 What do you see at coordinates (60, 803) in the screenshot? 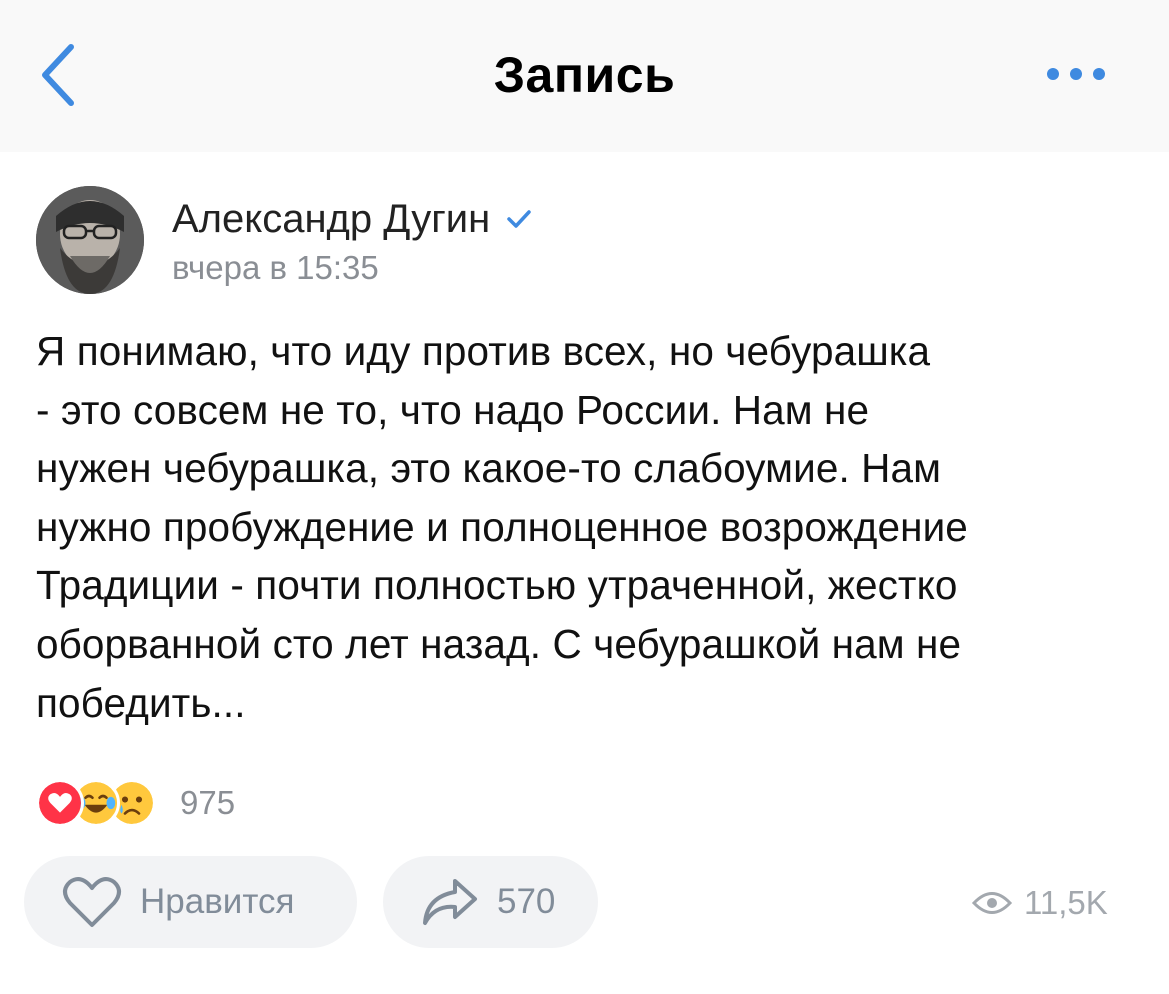
I see `heart-reaction-icon` at bounding box center [60, 803].